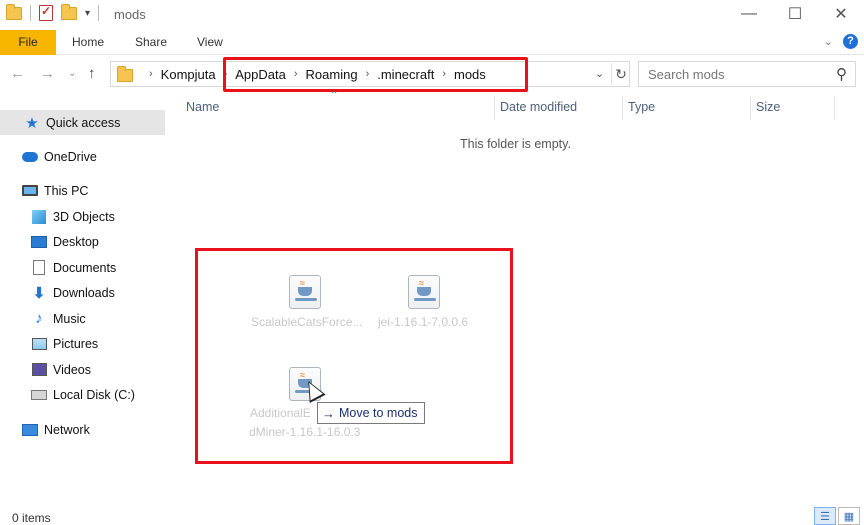  Describe the element at coordinates (47, 73) in the screenshot. I see `forward-button: →` at that location.